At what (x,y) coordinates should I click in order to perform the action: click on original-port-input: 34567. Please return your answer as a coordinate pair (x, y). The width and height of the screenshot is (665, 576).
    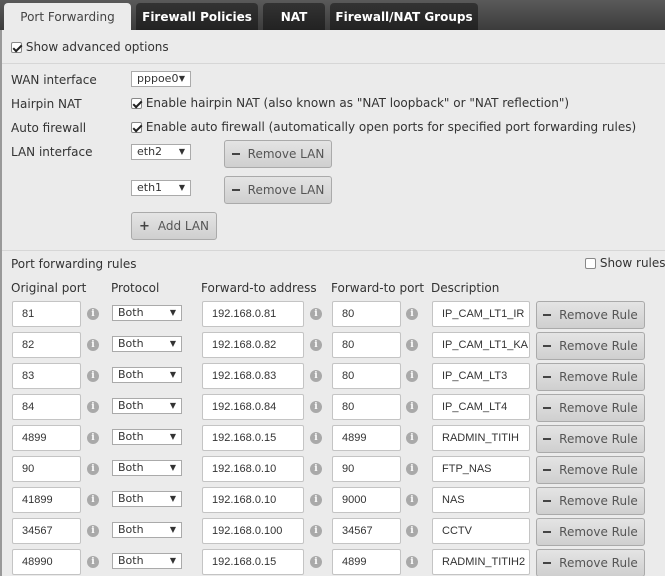
    Looking at the image, I should click on (46, 531).